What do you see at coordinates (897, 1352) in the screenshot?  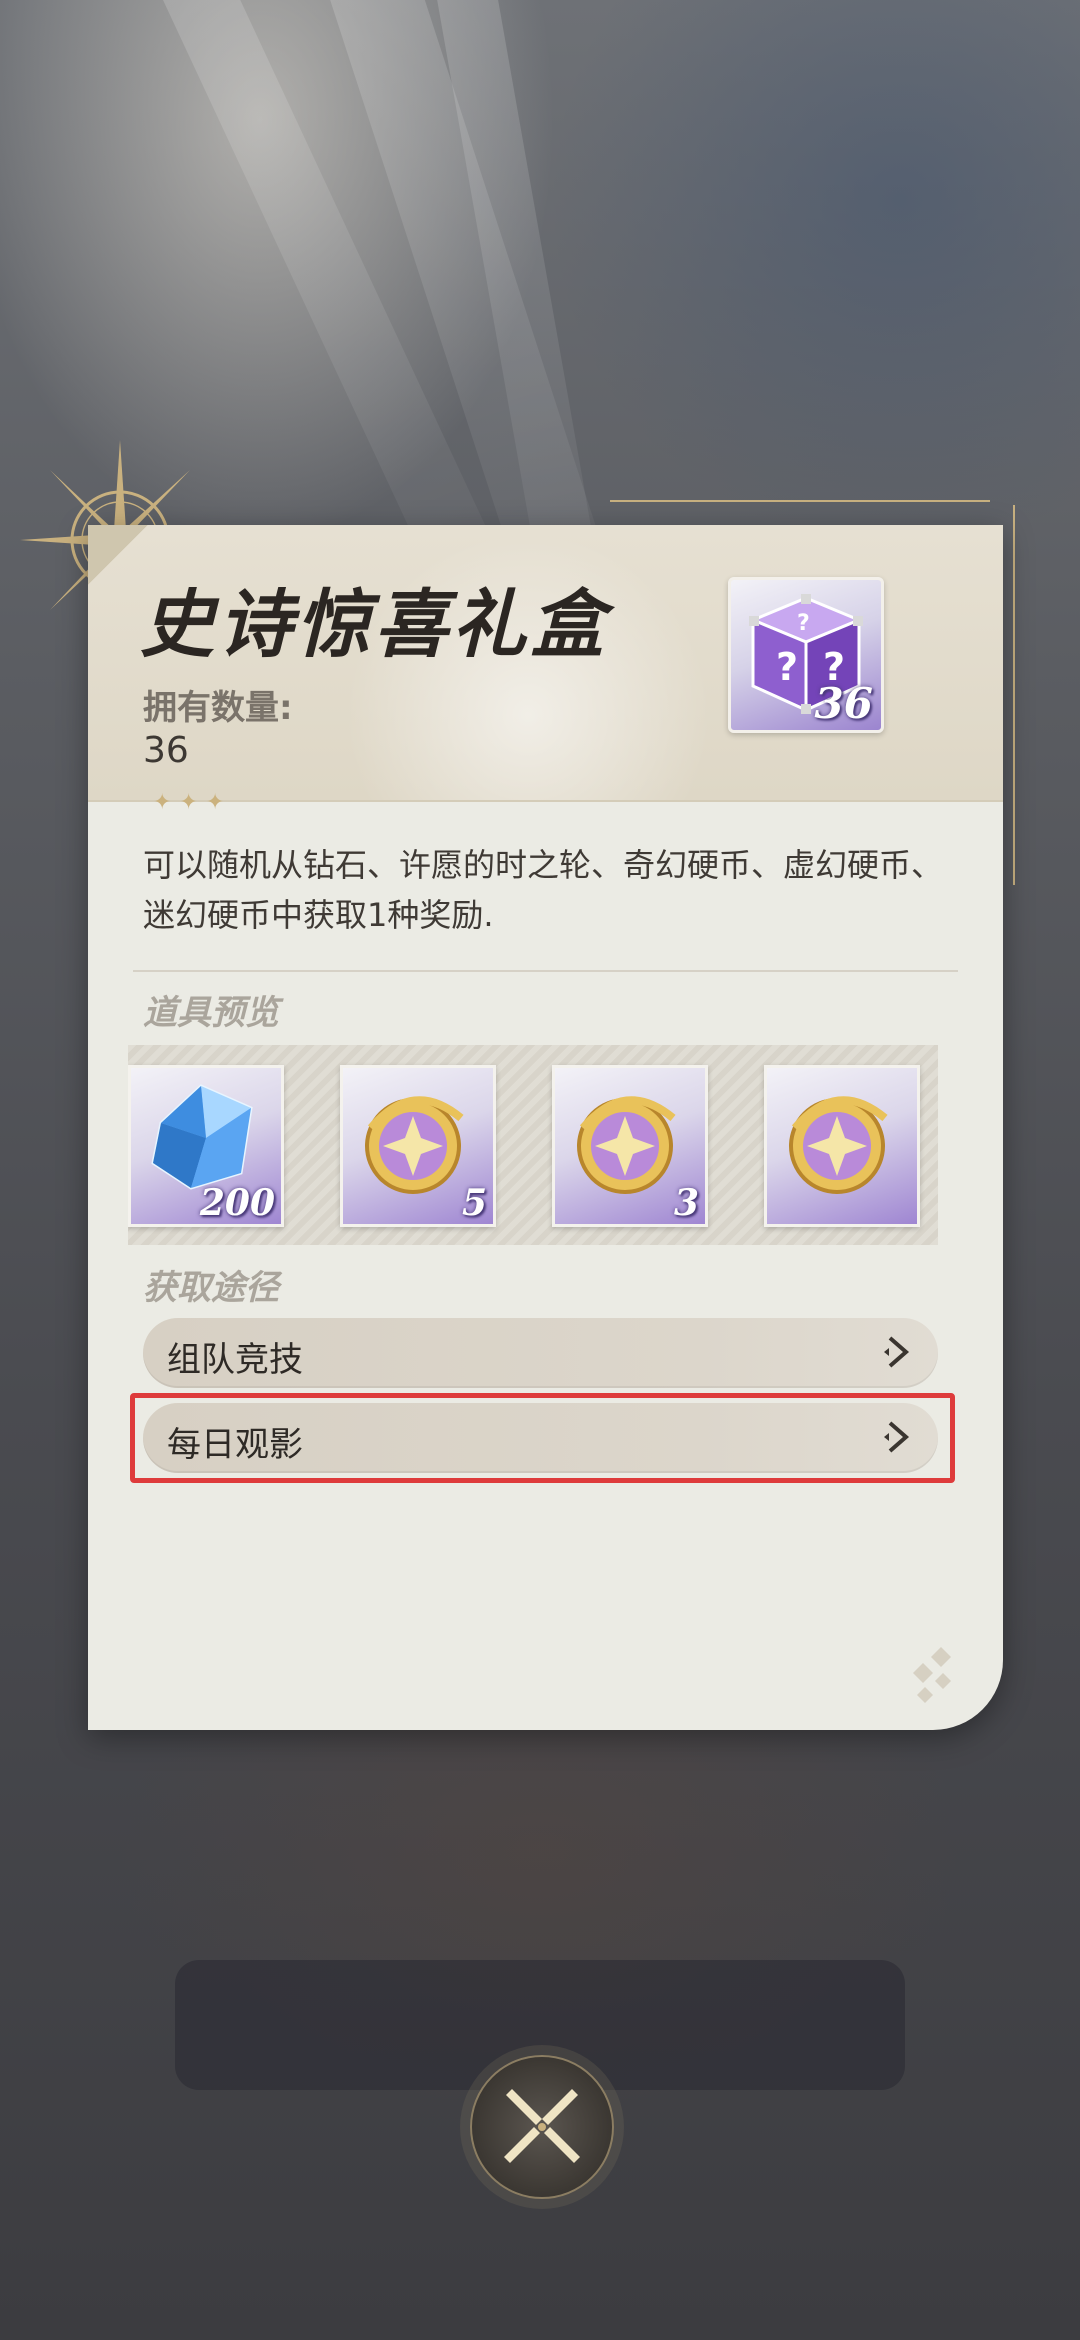 I see `chevron-right-icon` at bounding box center [897, 1352].